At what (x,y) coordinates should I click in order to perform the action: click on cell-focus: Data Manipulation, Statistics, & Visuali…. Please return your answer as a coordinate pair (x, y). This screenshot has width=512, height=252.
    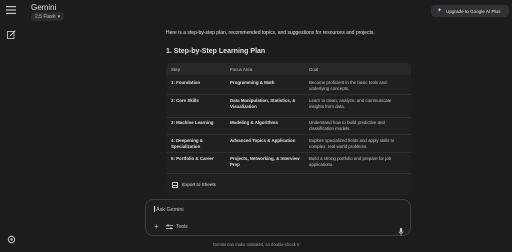
    Looking at the image, I should click on (263, 103).